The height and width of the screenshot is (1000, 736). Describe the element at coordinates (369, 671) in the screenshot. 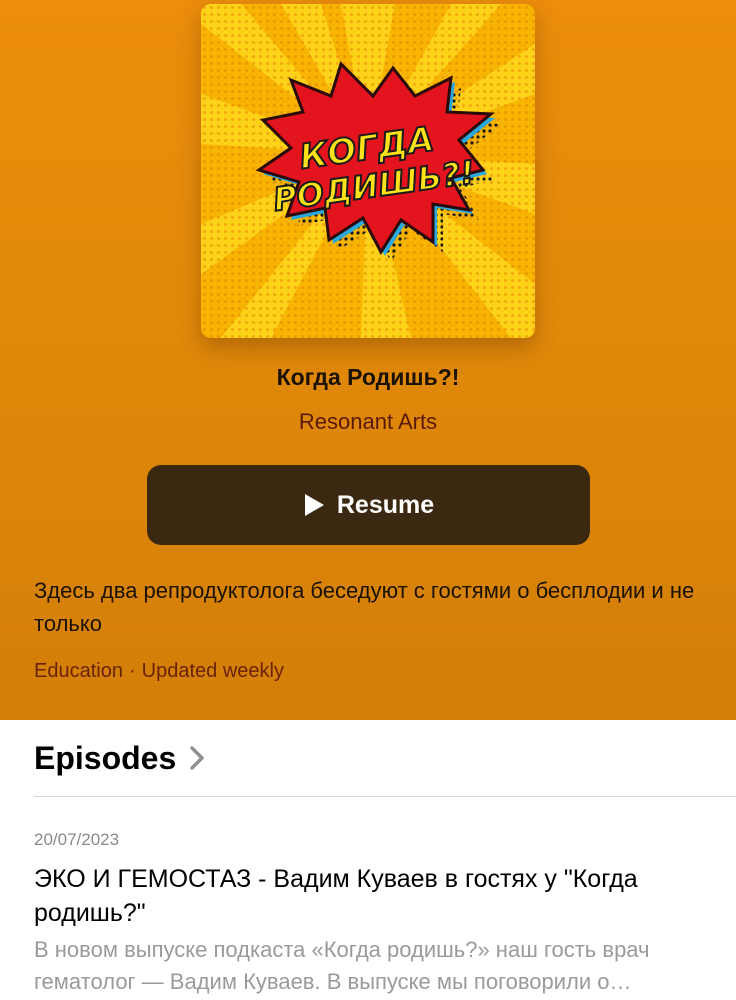

I see `podcast-meta: Education · Updated weekly` at that location.